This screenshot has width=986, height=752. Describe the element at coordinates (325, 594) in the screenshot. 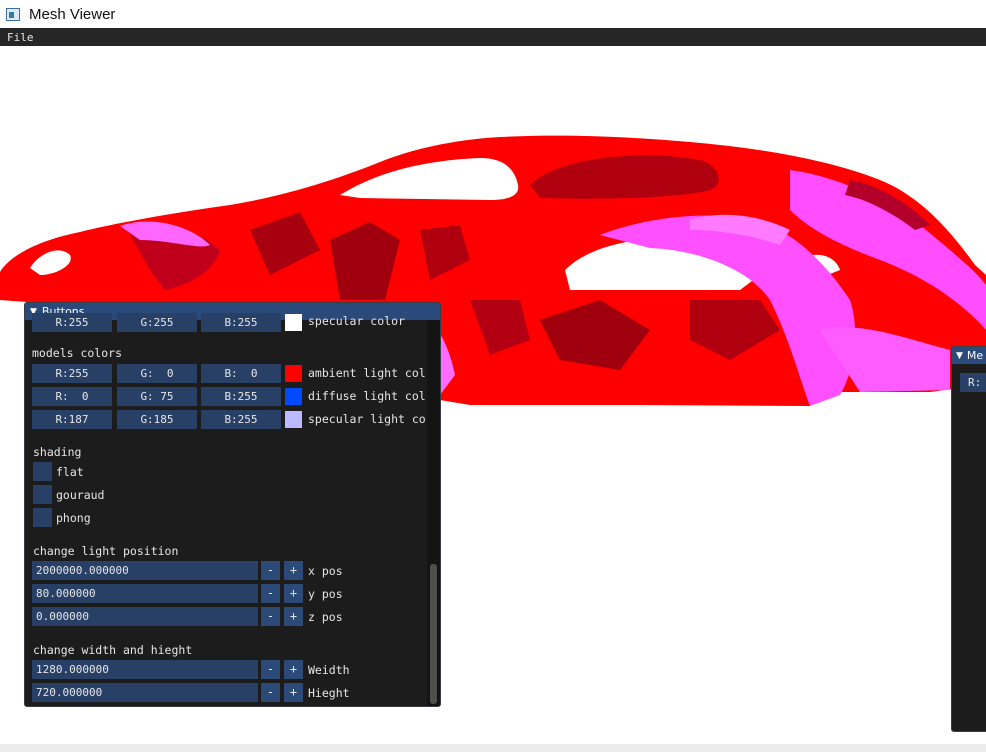

I see `y-pos-label: y pos` at that location.